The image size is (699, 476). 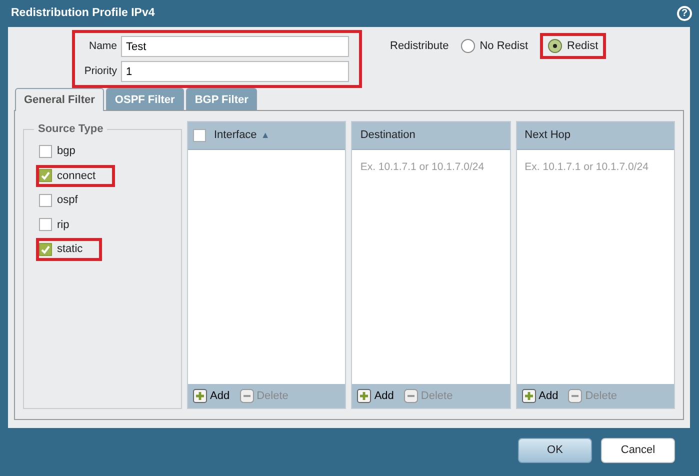 What do you see at coordinates (235, 135) in the screenshot?
I see `column-header: Interface` at bounding box center [235, 135].